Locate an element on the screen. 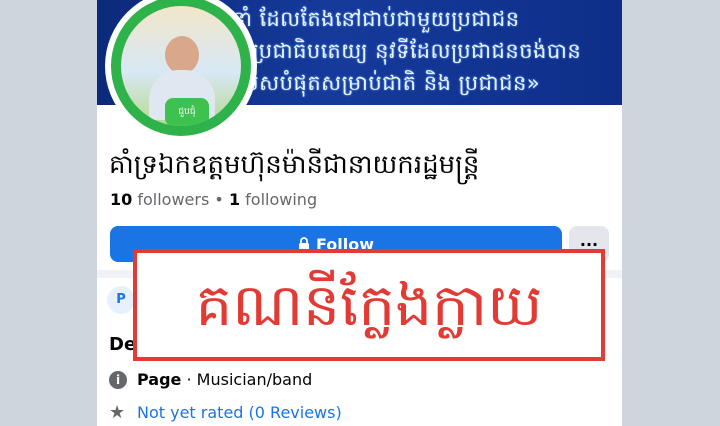  following-label: following is located at coordinates (281, 199).